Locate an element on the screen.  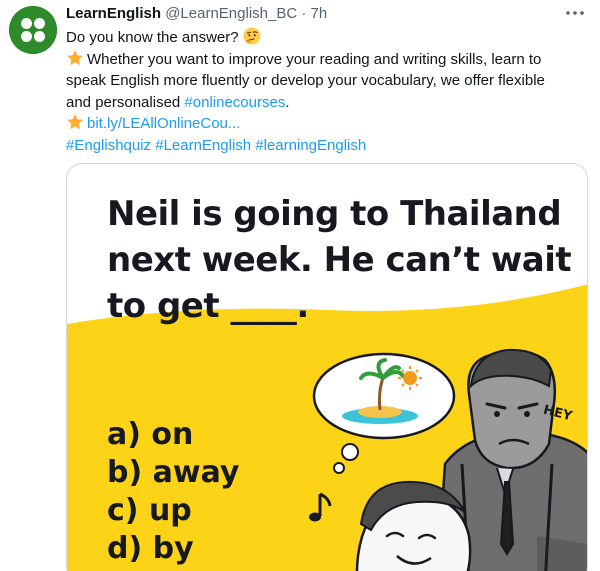
option-a: a) on is located at coordinates (150, 434).